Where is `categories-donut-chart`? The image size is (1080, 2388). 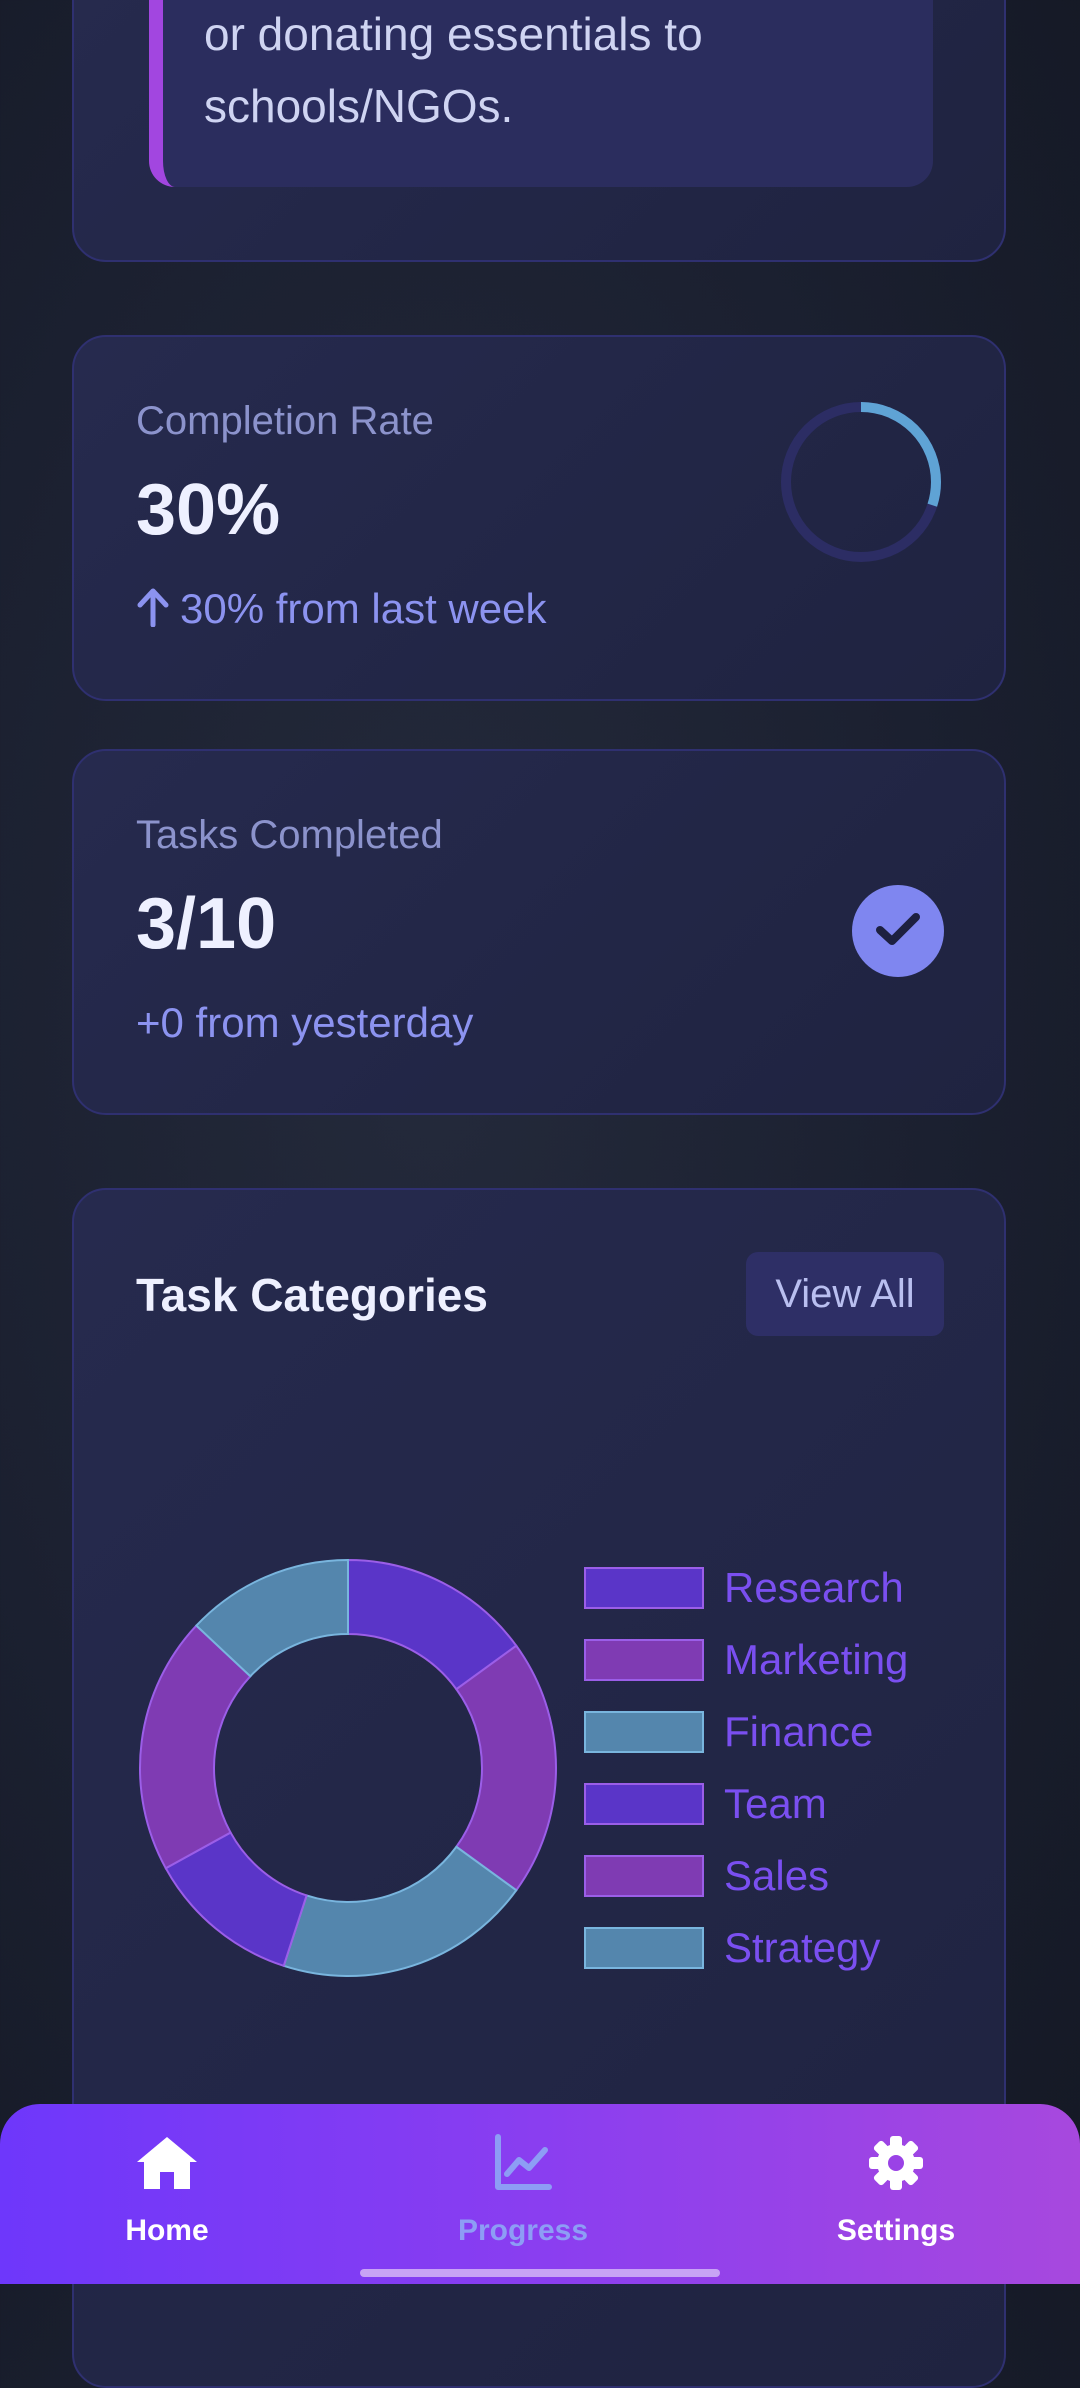 categories-donut-chart is located at coordinates (348, 1767).